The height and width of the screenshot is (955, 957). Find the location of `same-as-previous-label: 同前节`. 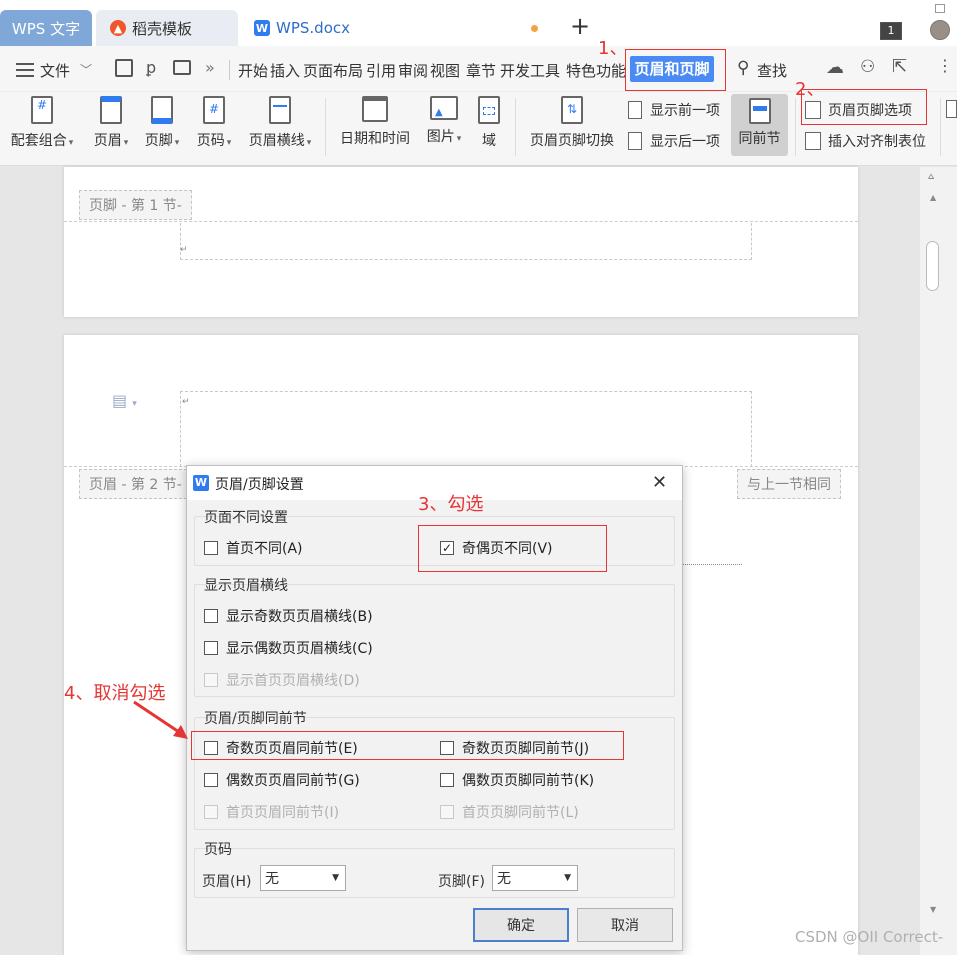

same-as-previous-label: 同前节 is located at coordinates (759, 139).